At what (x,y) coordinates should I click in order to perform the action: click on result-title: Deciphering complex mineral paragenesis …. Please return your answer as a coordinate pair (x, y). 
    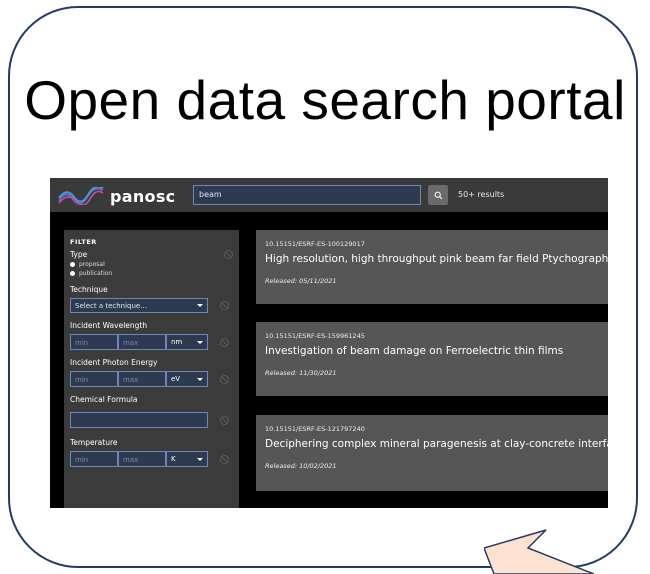
    Looking at the image, I should click on (436, 444).